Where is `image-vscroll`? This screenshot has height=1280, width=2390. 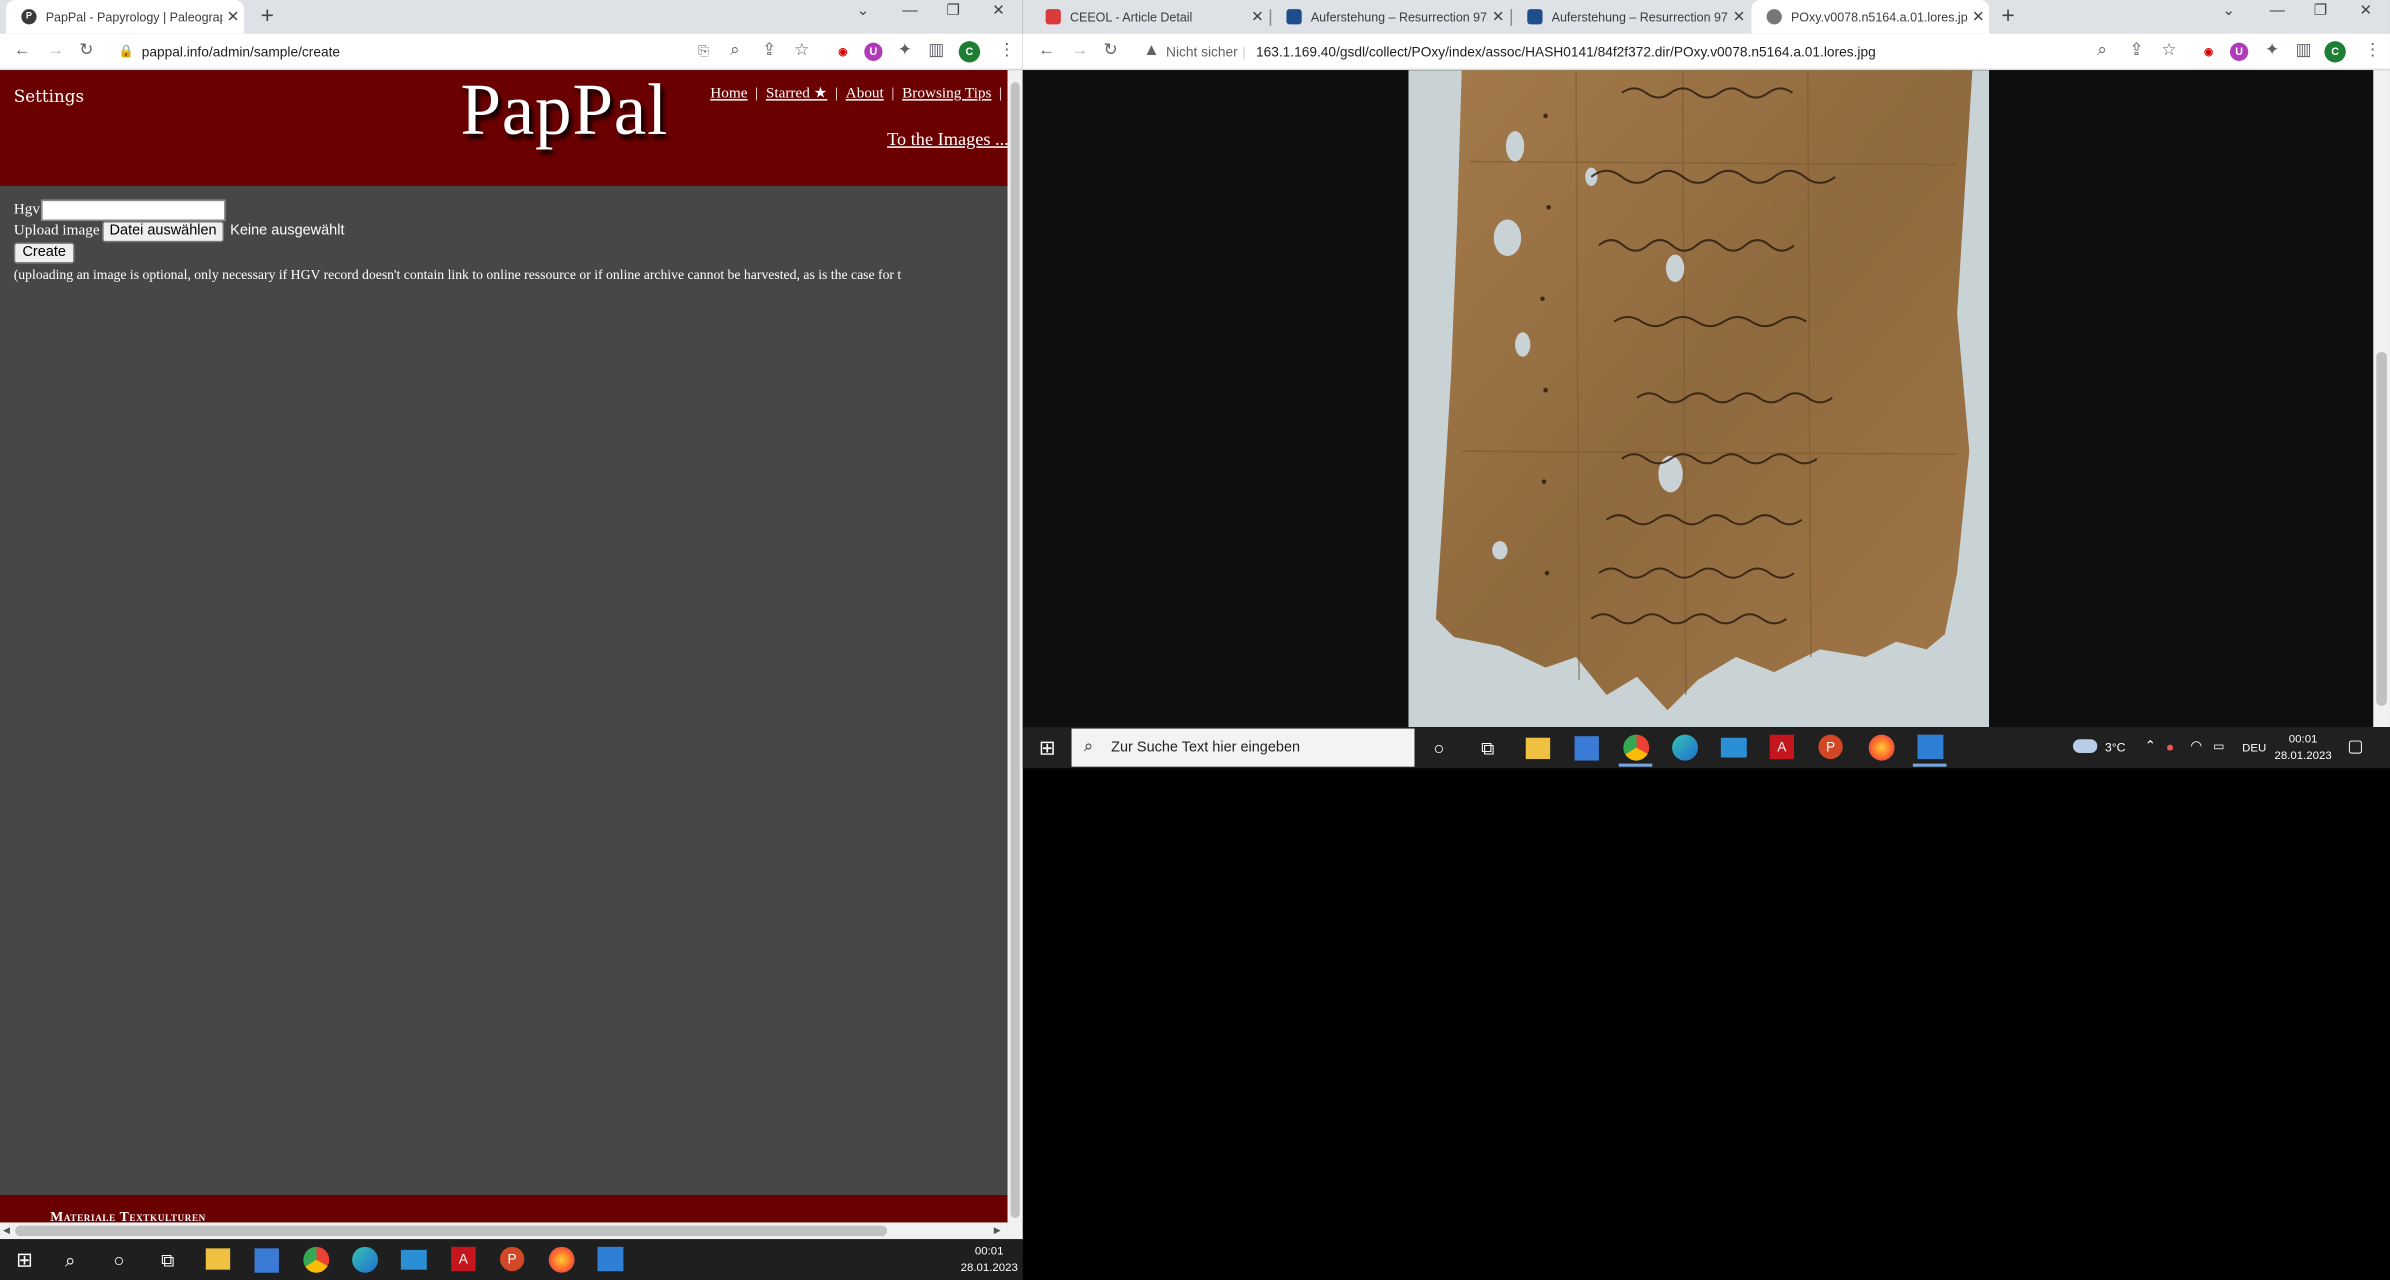
image-vscroll is located at coordinates (2381, 399).